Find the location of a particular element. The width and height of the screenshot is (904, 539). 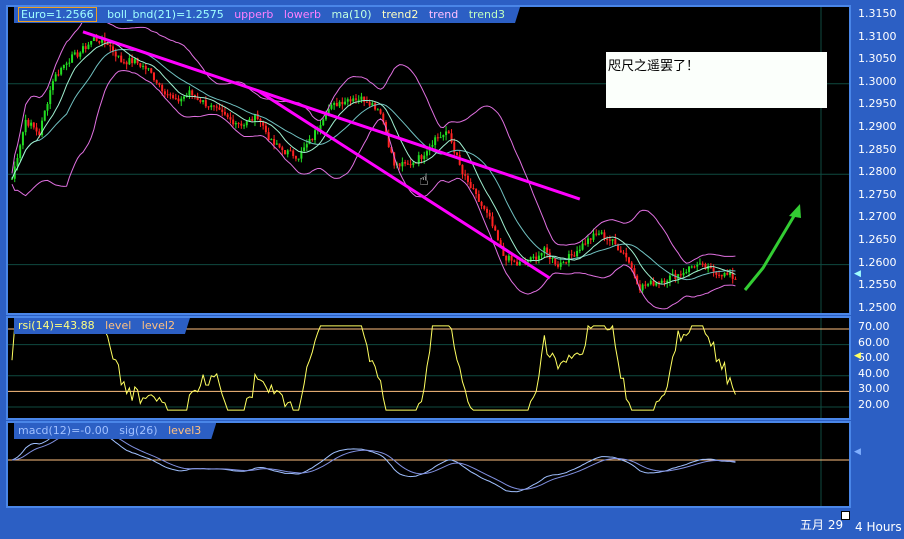

legend-trend: trend is located at coordinates (443, 14).